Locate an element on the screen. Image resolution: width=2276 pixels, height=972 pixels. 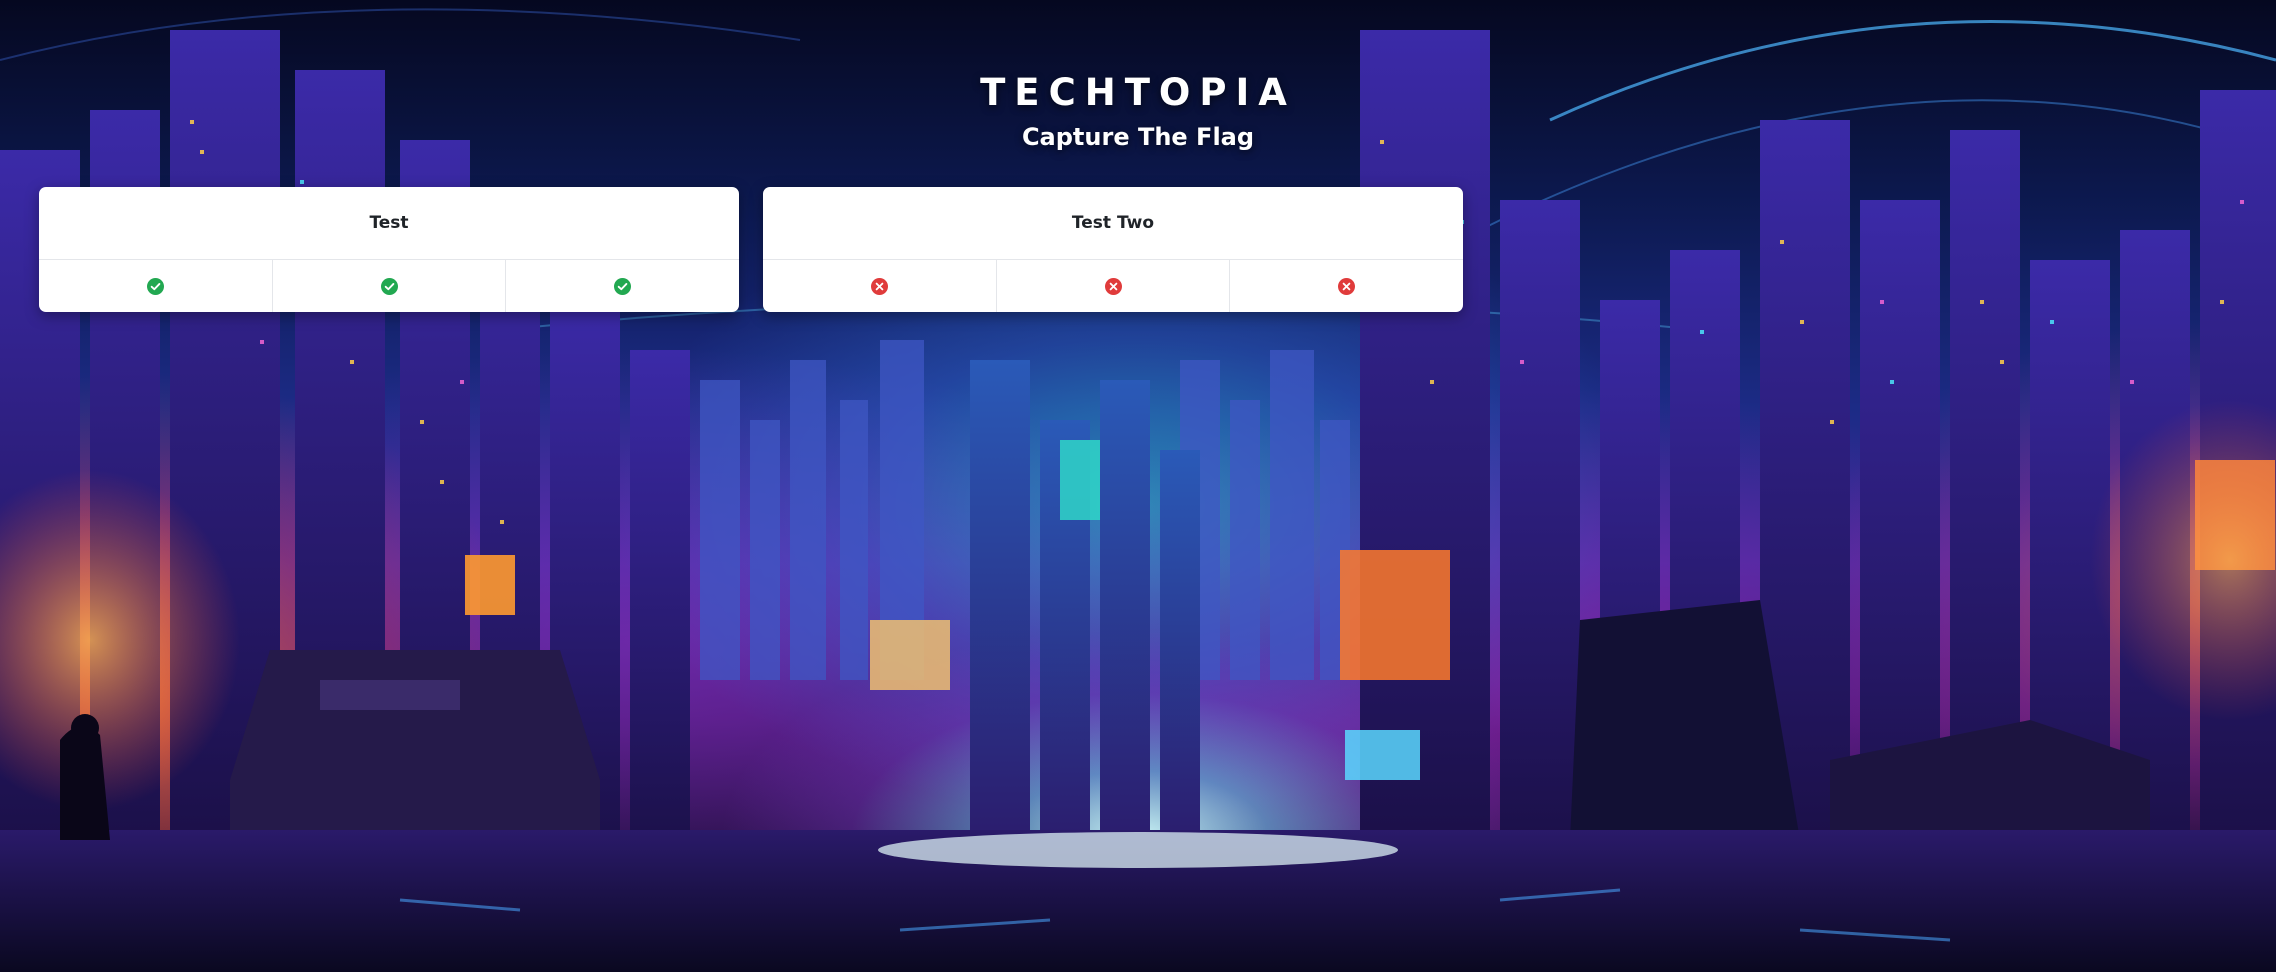
challenge-card-test: Test is located at coordinates (389, 249).